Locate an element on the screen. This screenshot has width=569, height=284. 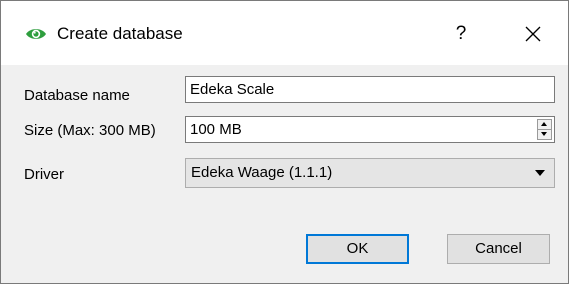
arrow-up-icon is located at coordinates (544, 124).